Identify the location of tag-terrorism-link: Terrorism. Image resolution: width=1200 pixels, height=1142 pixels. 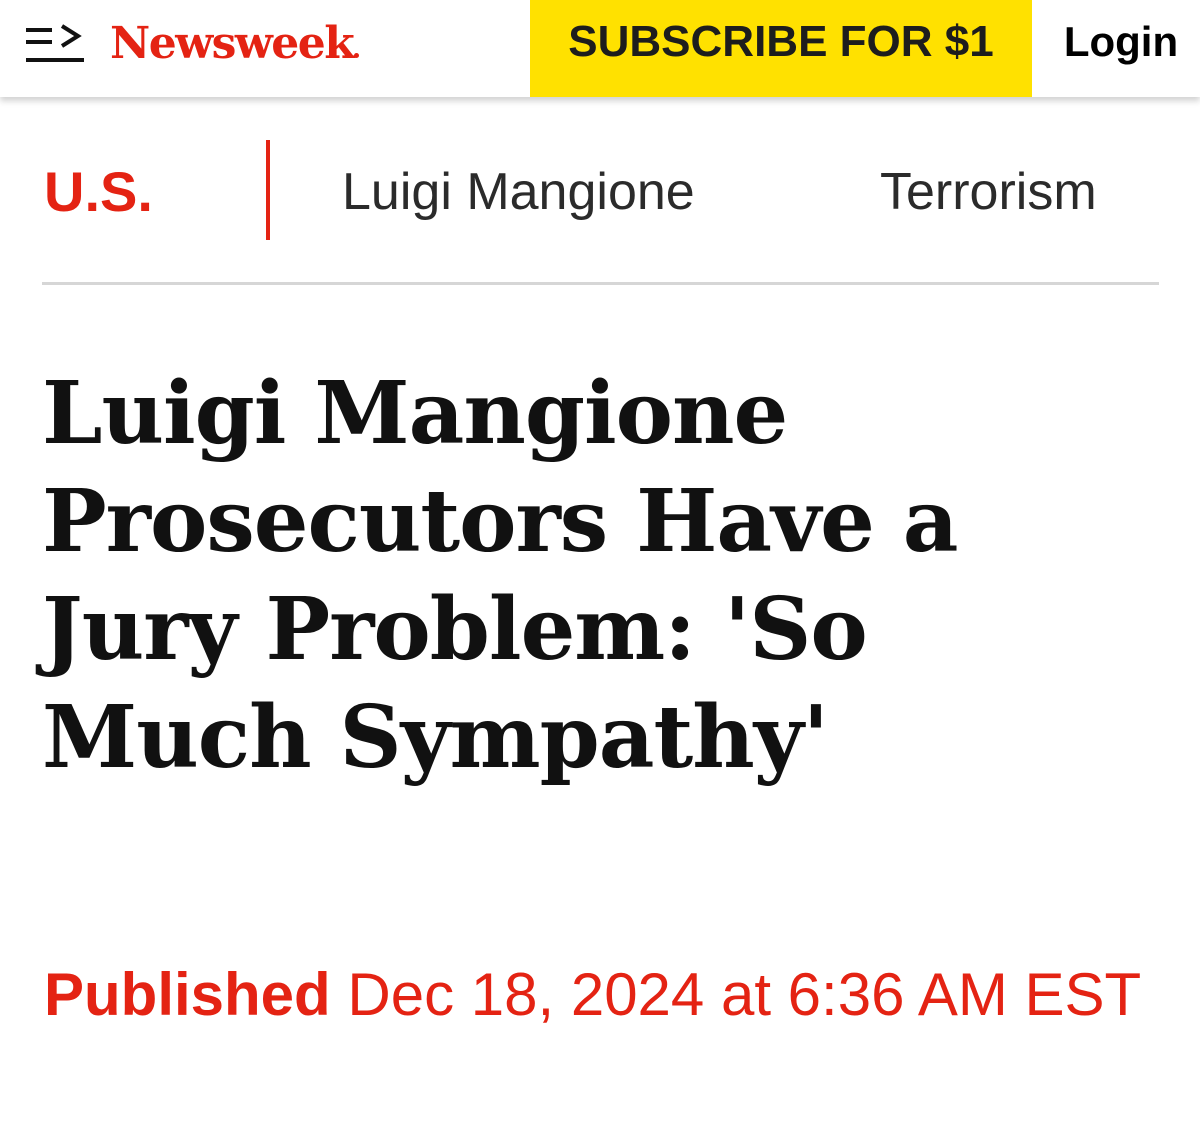
(988, 192).